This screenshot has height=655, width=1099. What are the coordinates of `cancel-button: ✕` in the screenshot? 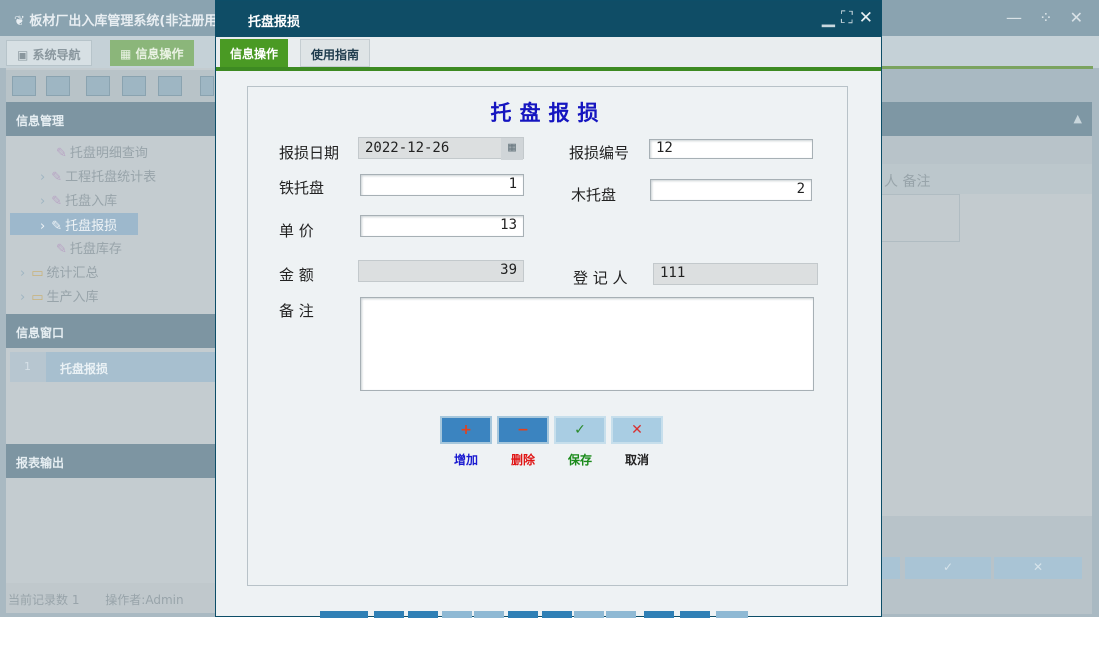 It's located at (637, 430).